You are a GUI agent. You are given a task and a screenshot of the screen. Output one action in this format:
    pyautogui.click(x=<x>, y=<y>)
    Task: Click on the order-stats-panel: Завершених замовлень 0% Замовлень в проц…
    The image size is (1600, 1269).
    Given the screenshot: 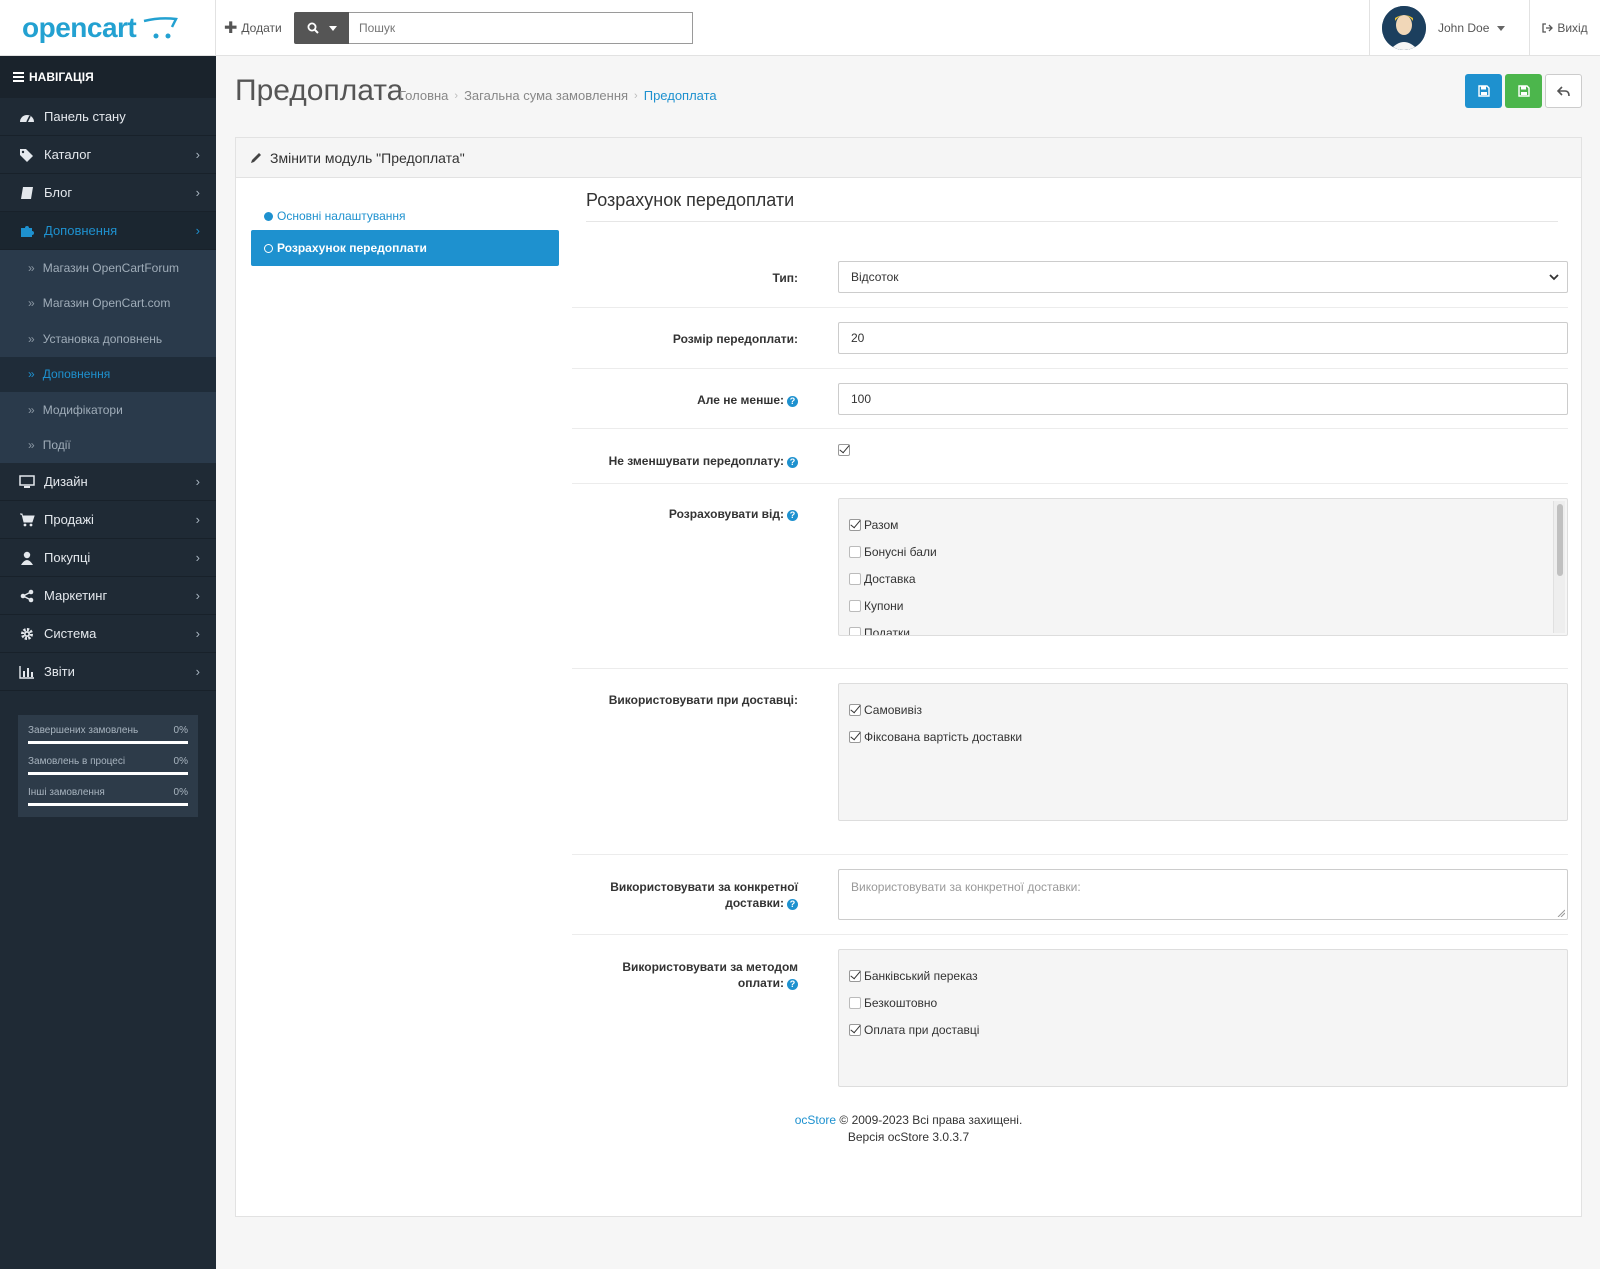 What is the action you would take?
    pyautogui.click(x=108, y=766)
    